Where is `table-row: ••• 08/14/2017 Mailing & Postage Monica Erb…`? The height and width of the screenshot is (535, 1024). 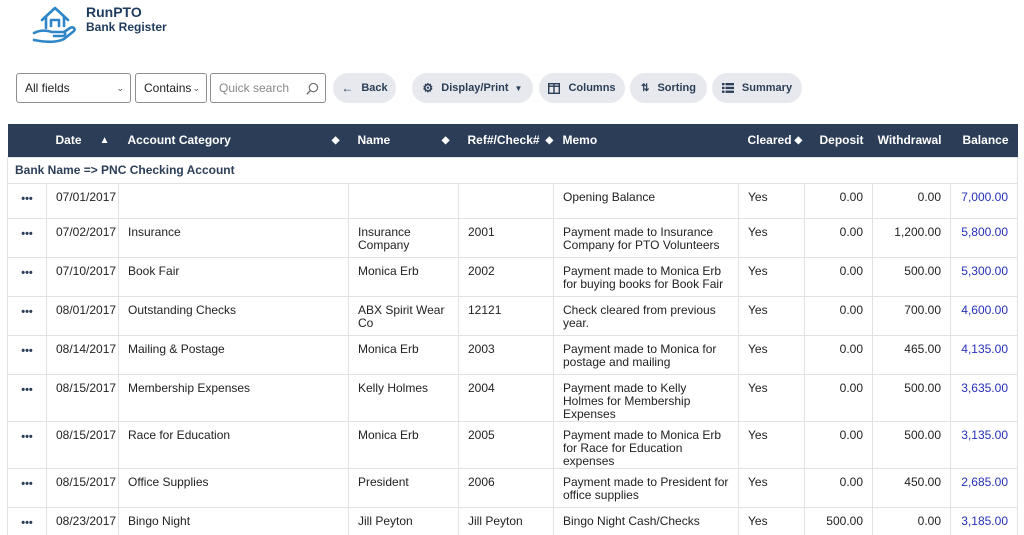 table-row: ••• 08/14/2017 Mailing & Postage Monica Erb… is located at coordinates (512, 354).